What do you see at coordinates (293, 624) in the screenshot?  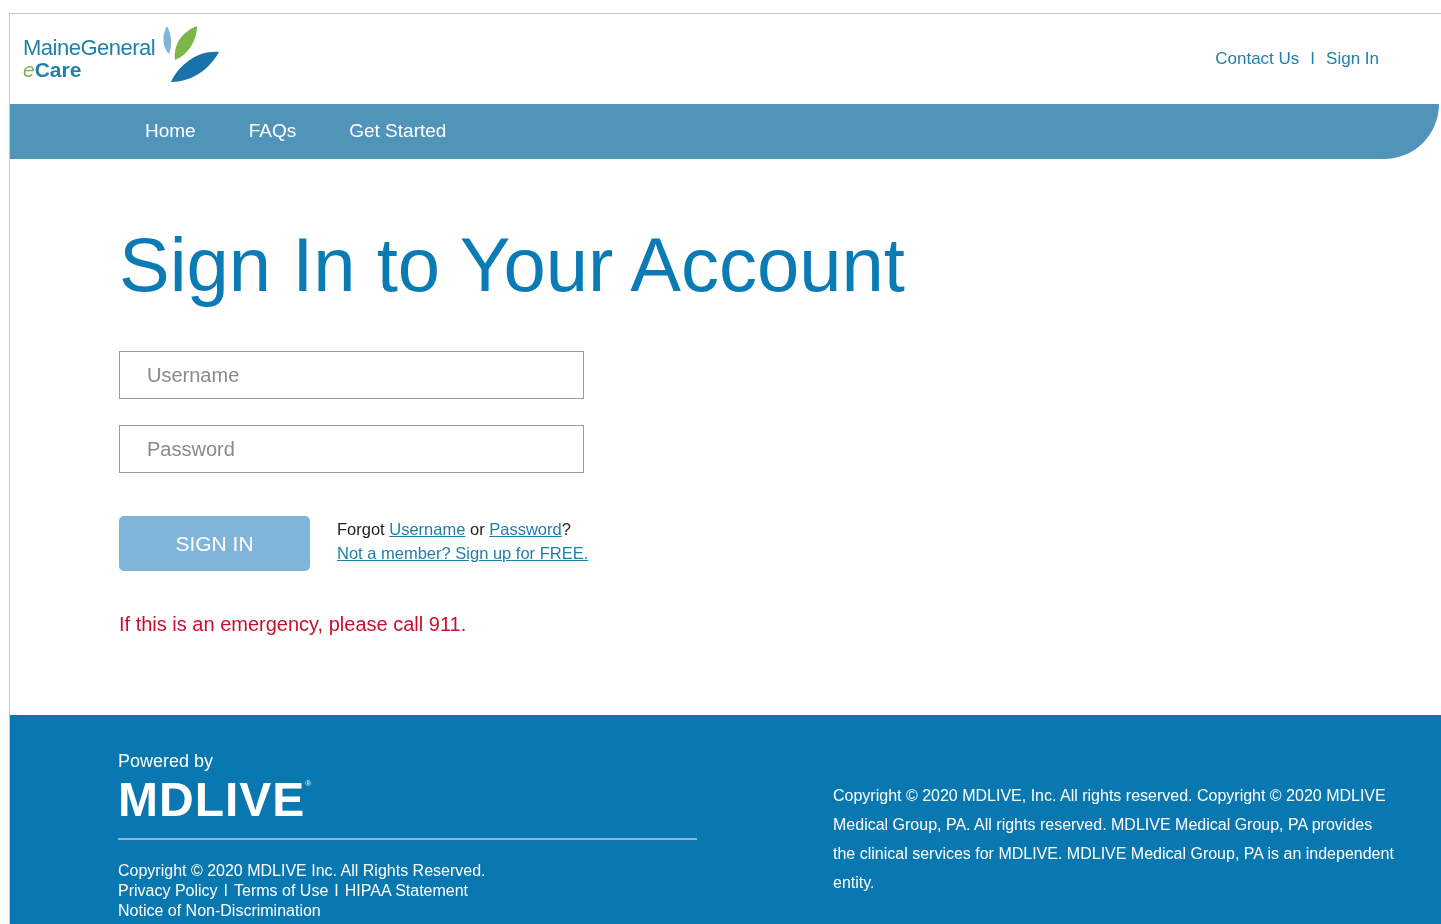 I see `emergency-notice: If this is an emergency, please call 911.` at bounding box center [293, 624].